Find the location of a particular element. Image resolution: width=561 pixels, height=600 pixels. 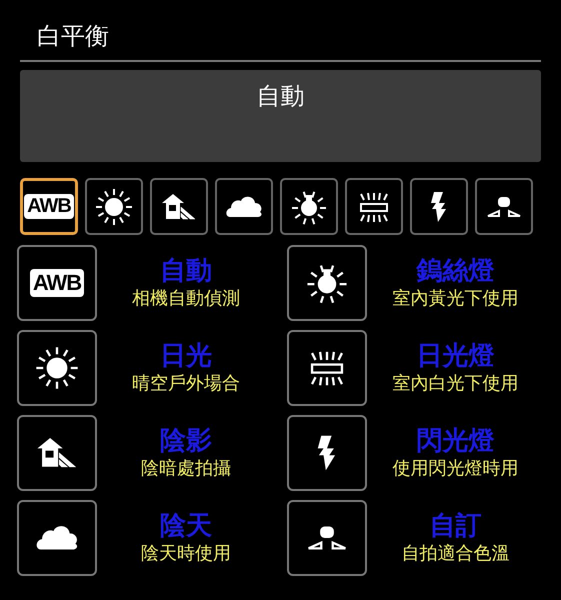

mode-button: AWB is located at coordinates (49, 206).